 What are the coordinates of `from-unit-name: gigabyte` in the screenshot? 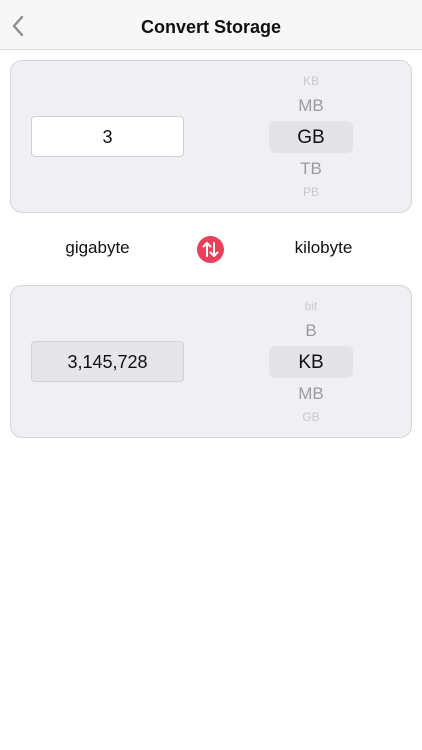 It's located at (97, 247).